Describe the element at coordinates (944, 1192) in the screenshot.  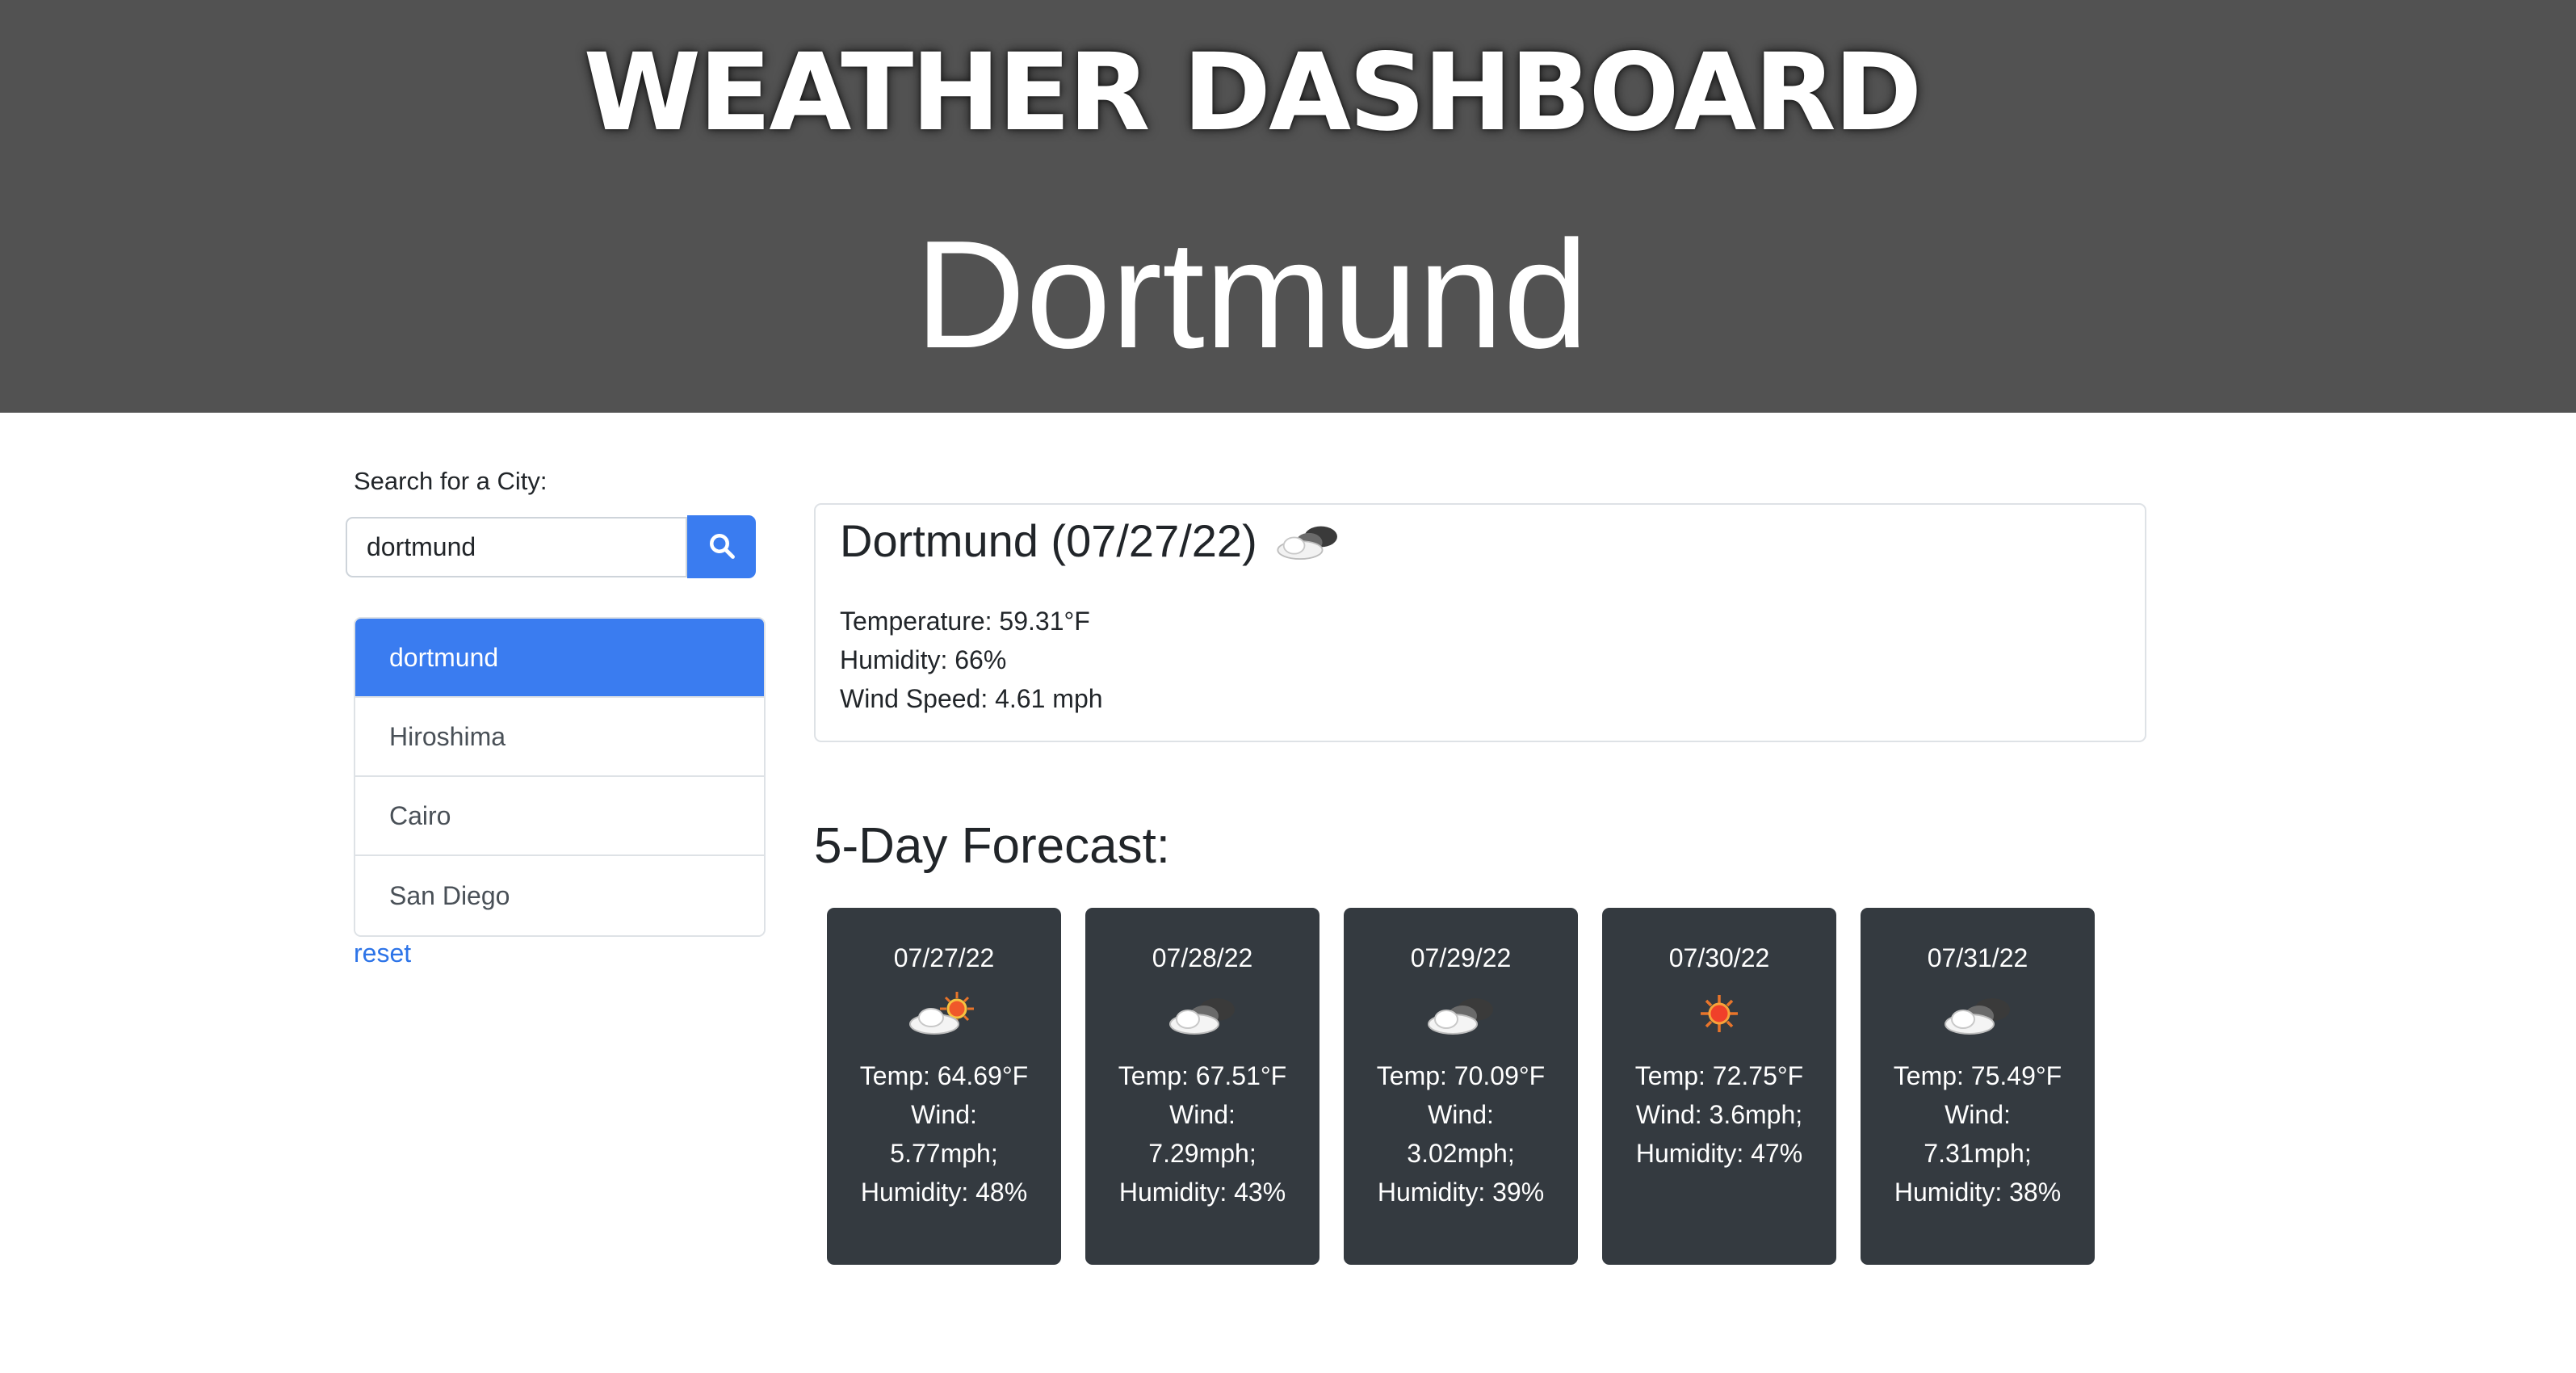
I see `forecast-humidity: Humidity: 48%` at that location.